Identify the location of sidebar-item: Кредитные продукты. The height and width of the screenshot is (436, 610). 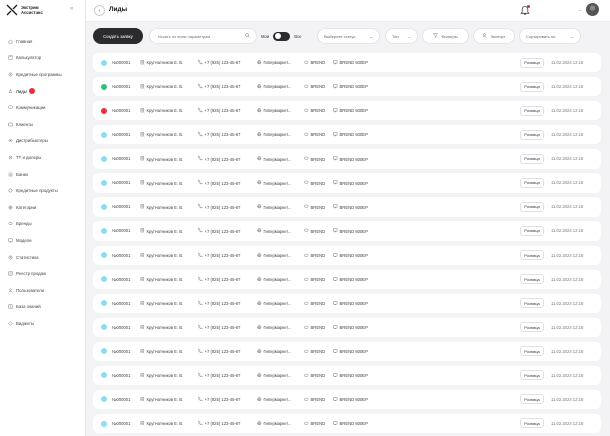
(44, 190).